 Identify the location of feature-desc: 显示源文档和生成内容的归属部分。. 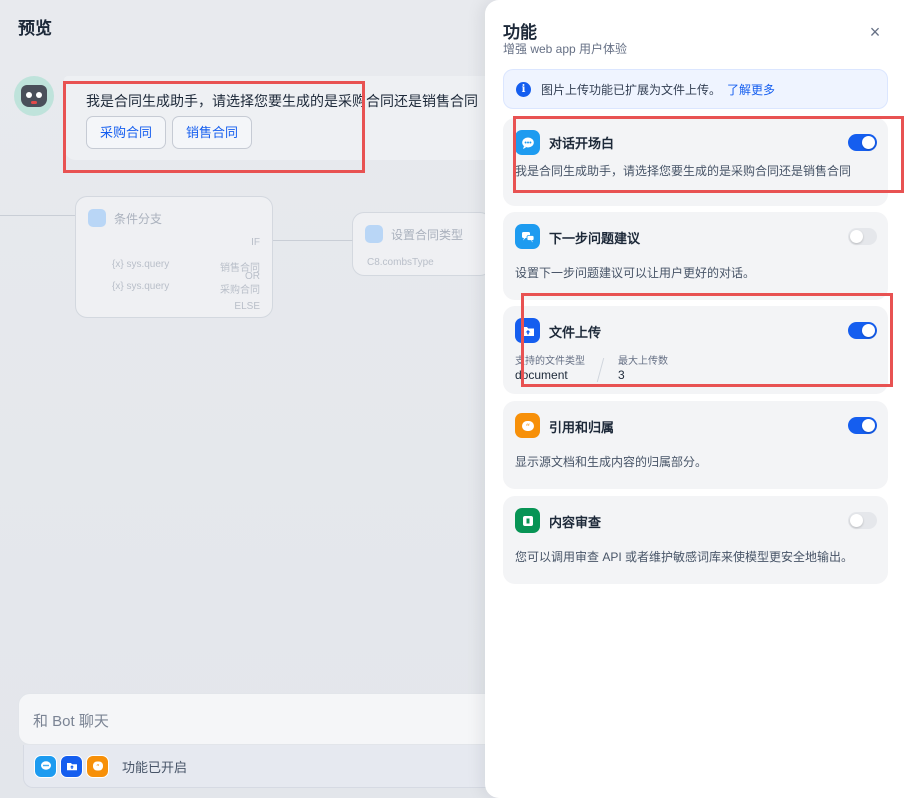
(611, 462).